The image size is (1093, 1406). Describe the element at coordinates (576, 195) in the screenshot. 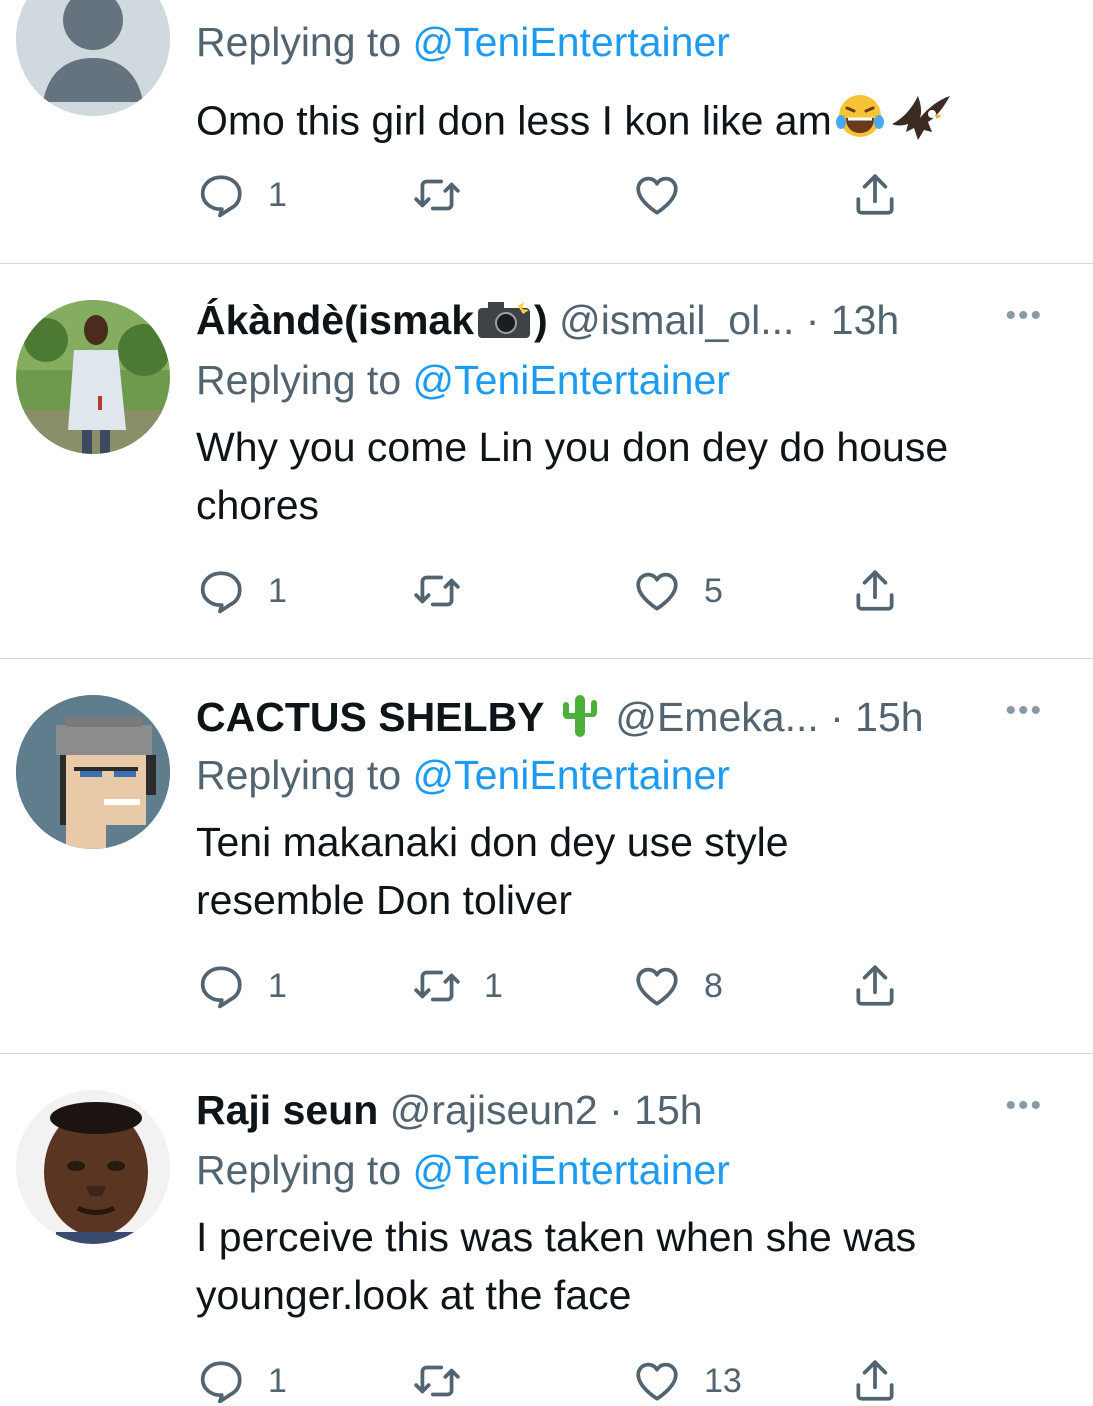

I see `tweet-actions: 1` at that location.